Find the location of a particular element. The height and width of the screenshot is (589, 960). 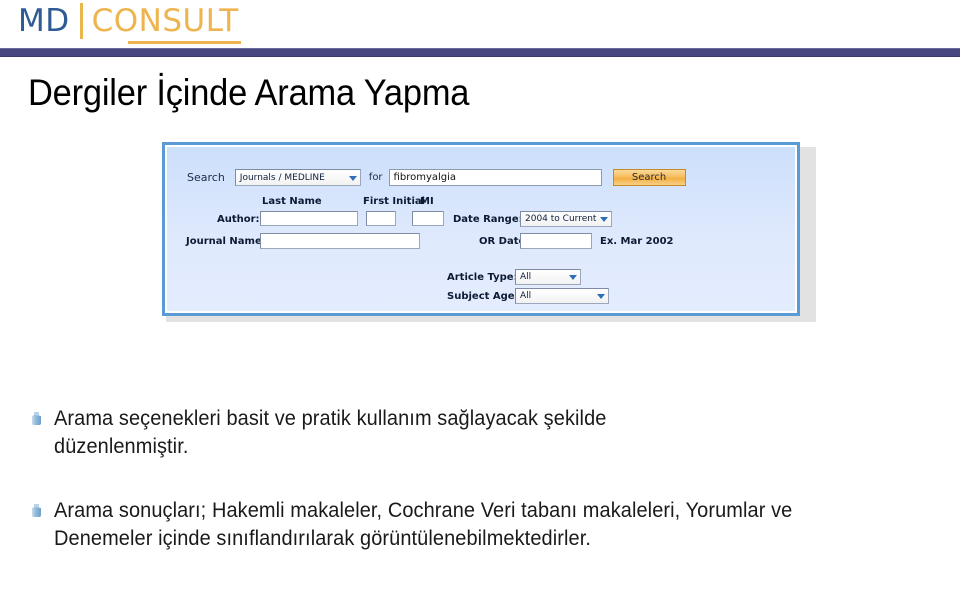

journal-row: Journal Name: OR Date: Ex. Mar 2002 is located at coordinates (481, 242).